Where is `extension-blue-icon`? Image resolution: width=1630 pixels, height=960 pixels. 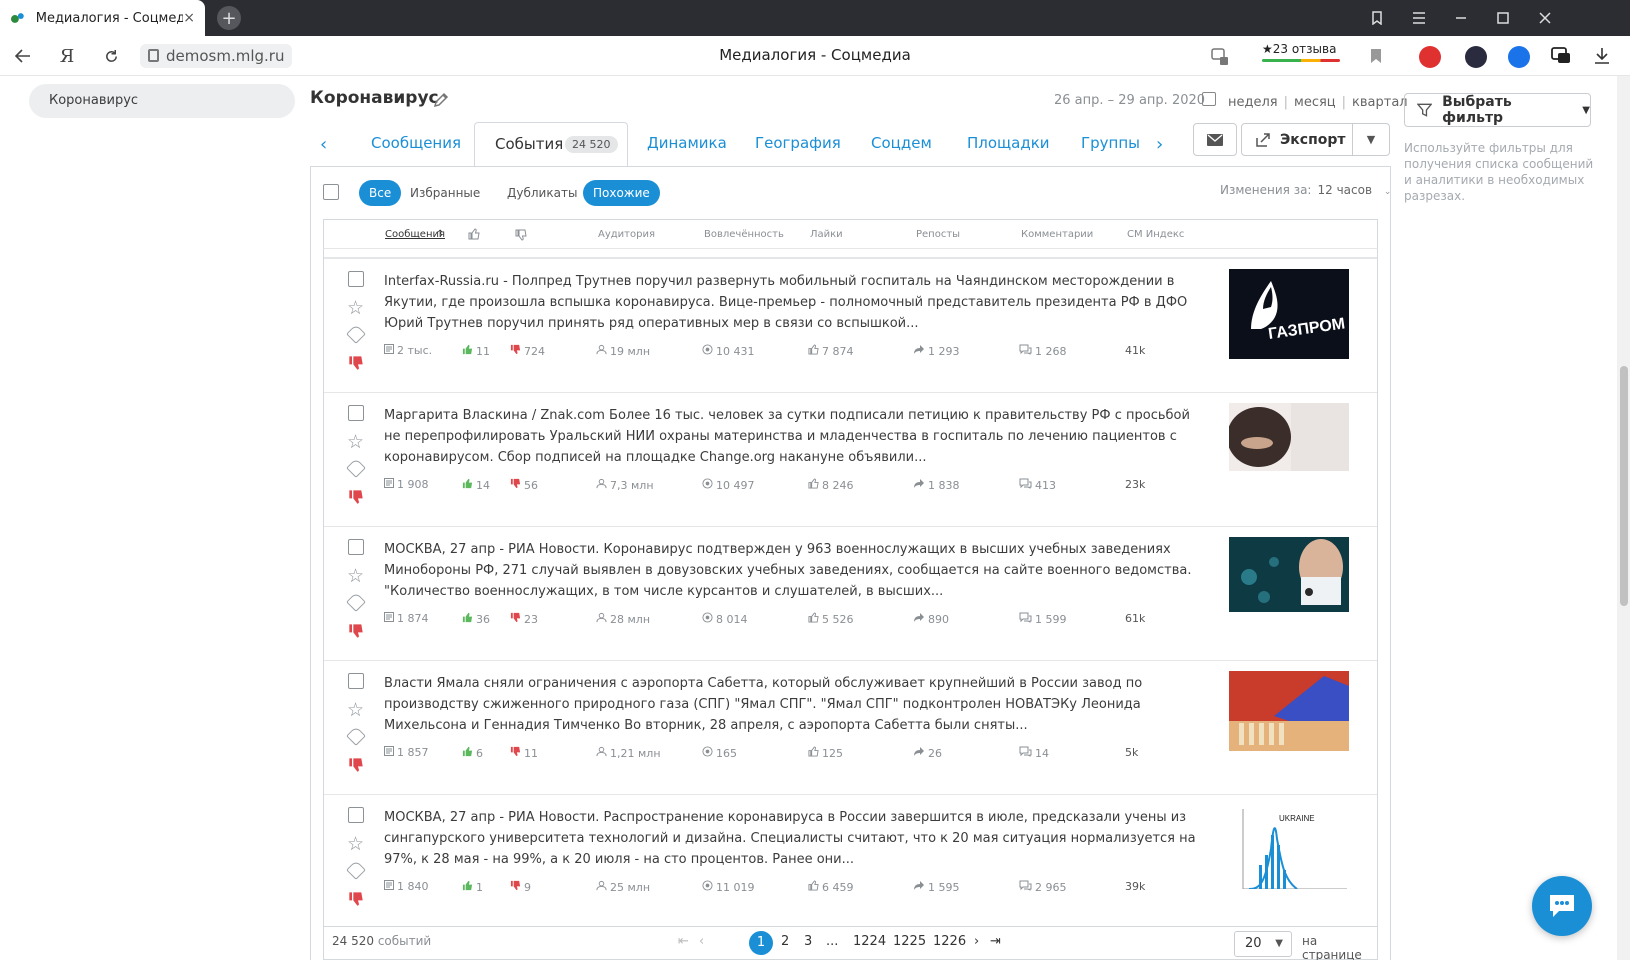 extension-blue-icon is located at coordinates (1519, 57).